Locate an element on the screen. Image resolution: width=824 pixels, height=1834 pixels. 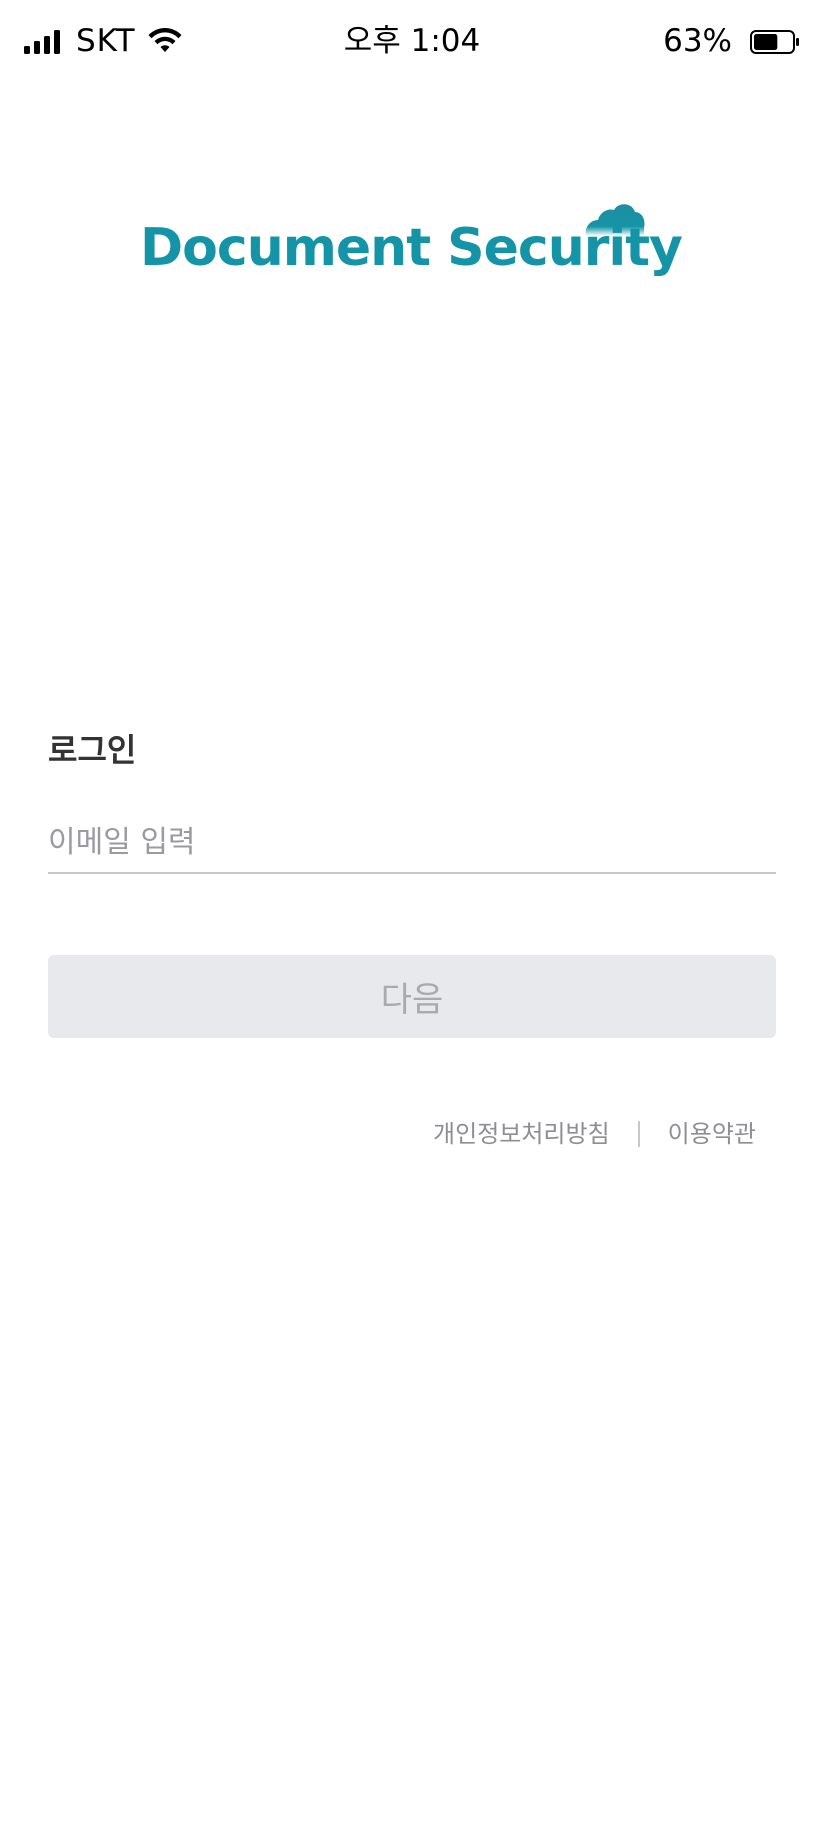
link-divider is located at coordinates (638, 1134).